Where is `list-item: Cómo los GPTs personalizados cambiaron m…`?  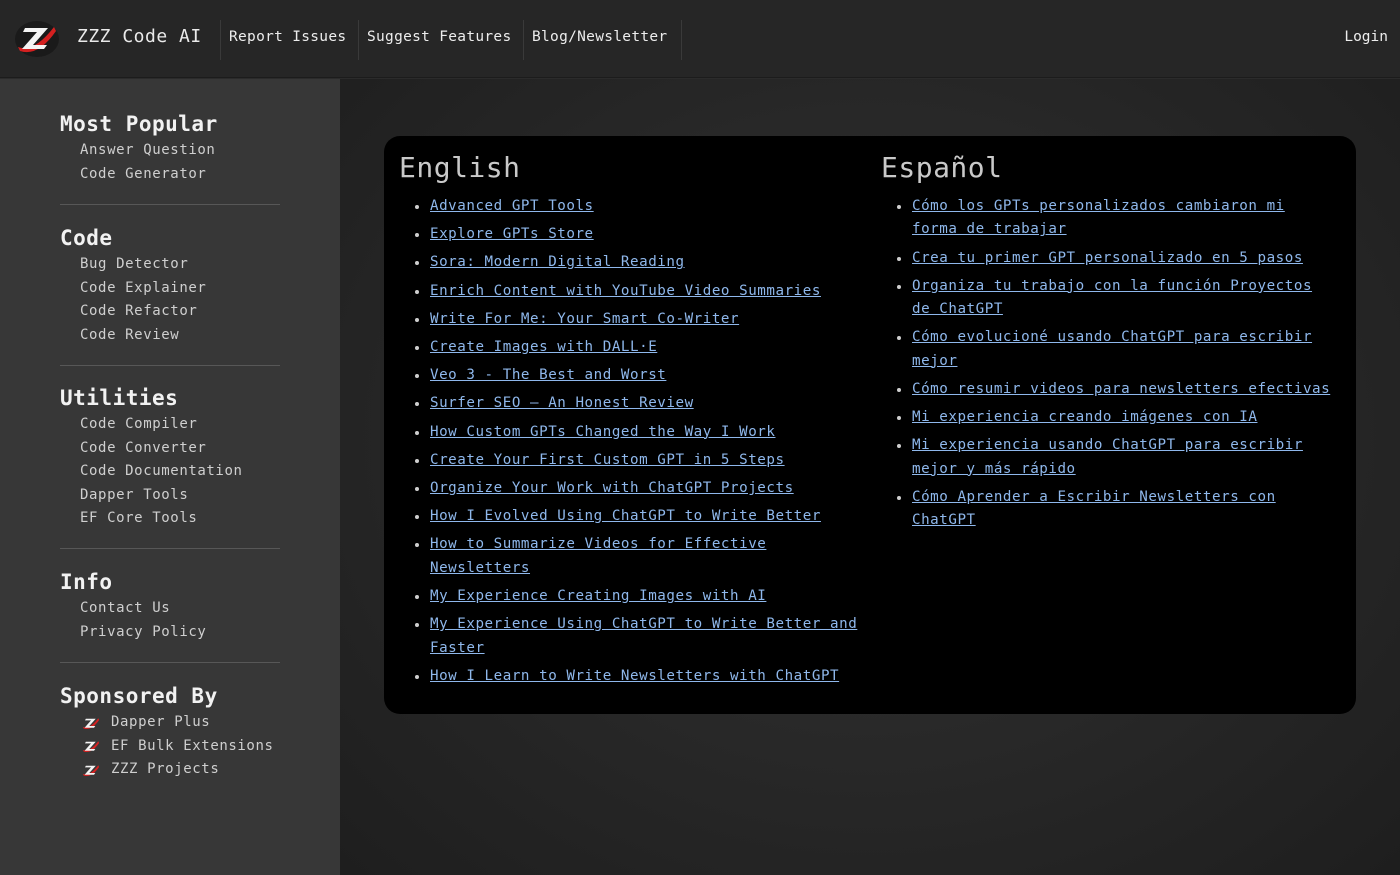 list-item: Cómo los GPTs personalizados cambiaron m… is located at coordinates (1106, 218).